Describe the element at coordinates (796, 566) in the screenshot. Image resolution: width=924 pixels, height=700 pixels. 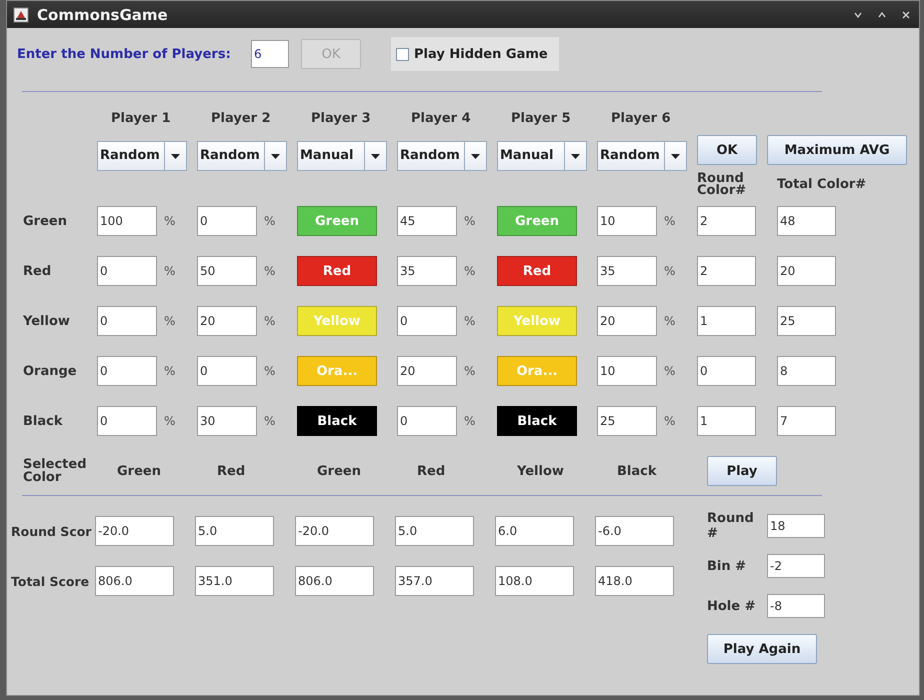
I see `info-field: -2` at that location.